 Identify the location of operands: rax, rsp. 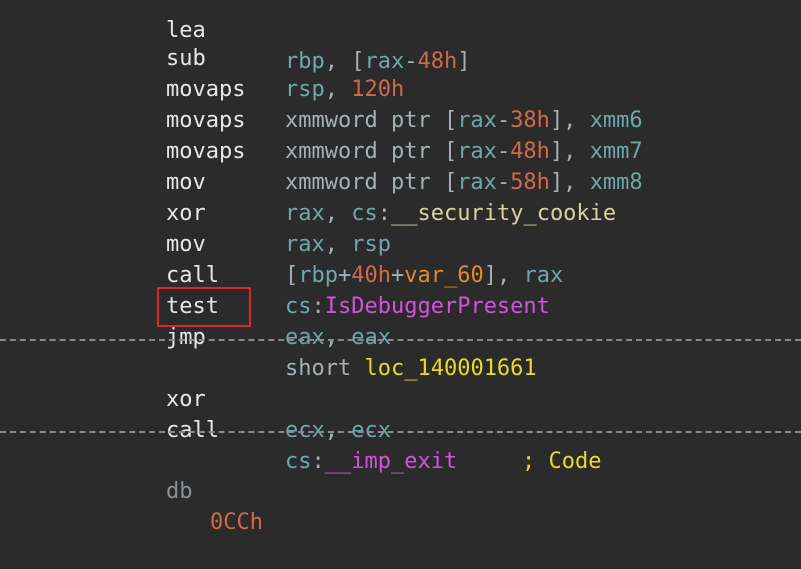
(338, 244).